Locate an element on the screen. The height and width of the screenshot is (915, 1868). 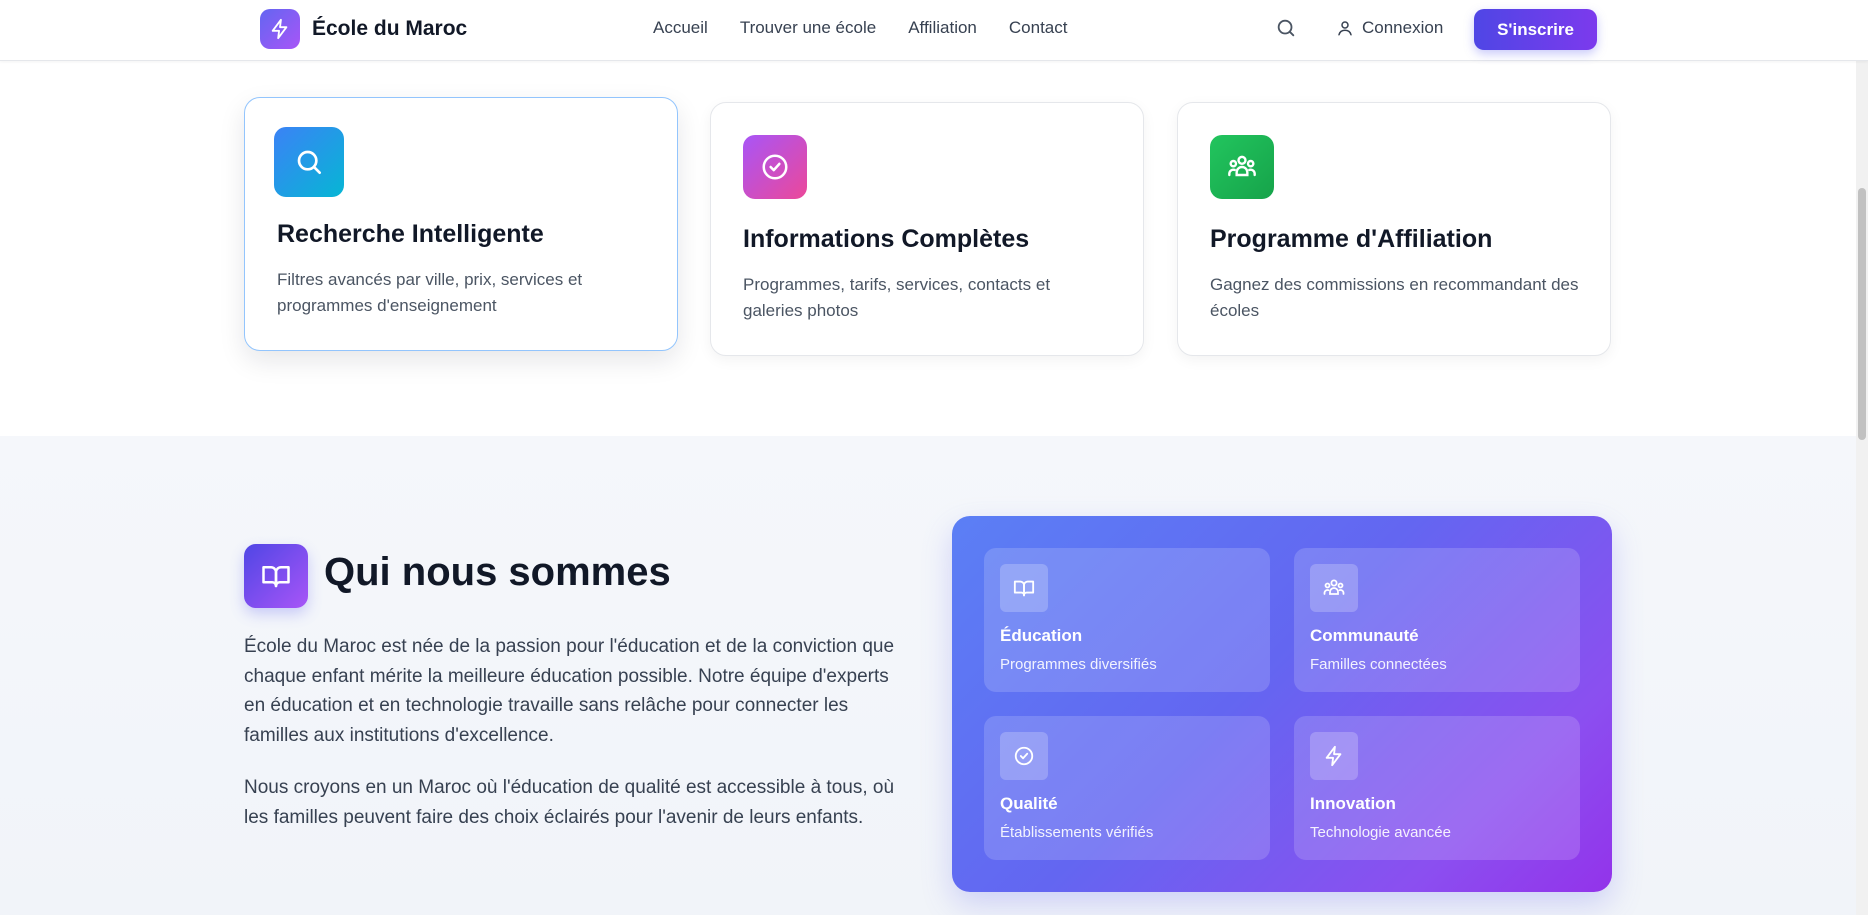
value-tile-qualite: Qualité Établissements vérifiés is located at coordinates (1127, 788).